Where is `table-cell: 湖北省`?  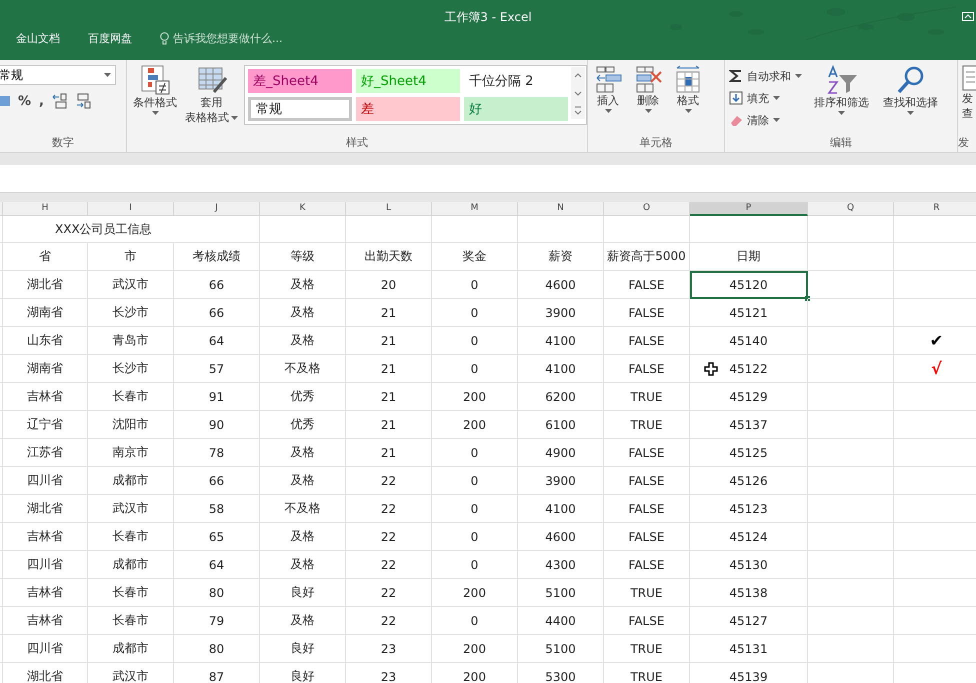 table-cell: 湖北省 is located at coordinates (45, 509).